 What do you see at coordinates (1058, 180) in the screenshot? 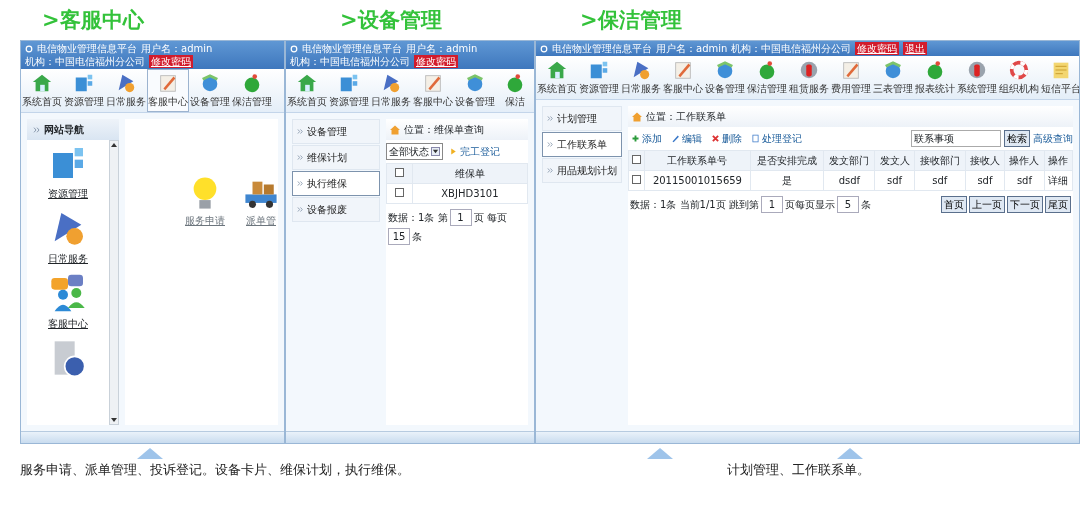
I see `detail-link: 详细` at bounding box center [1058, 180].